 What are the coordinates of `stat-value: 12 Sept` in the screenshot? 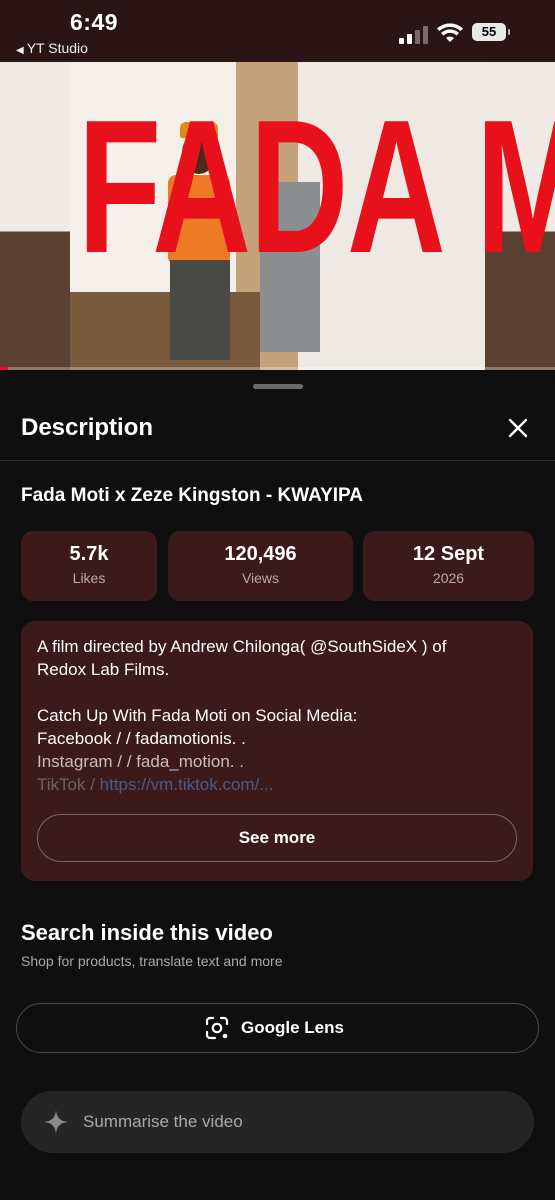 It's located at (448, 554).